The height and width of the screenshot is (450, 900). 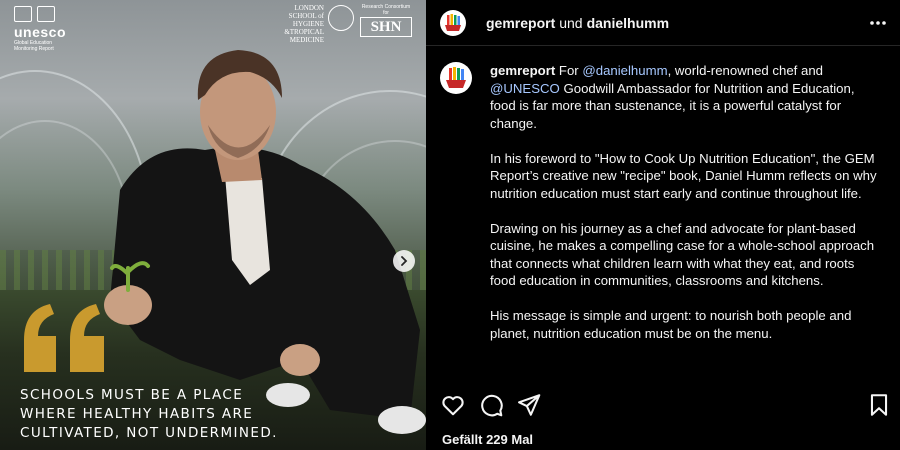 I want to click on author-link: danielhumm, so click(x=628, y=23).